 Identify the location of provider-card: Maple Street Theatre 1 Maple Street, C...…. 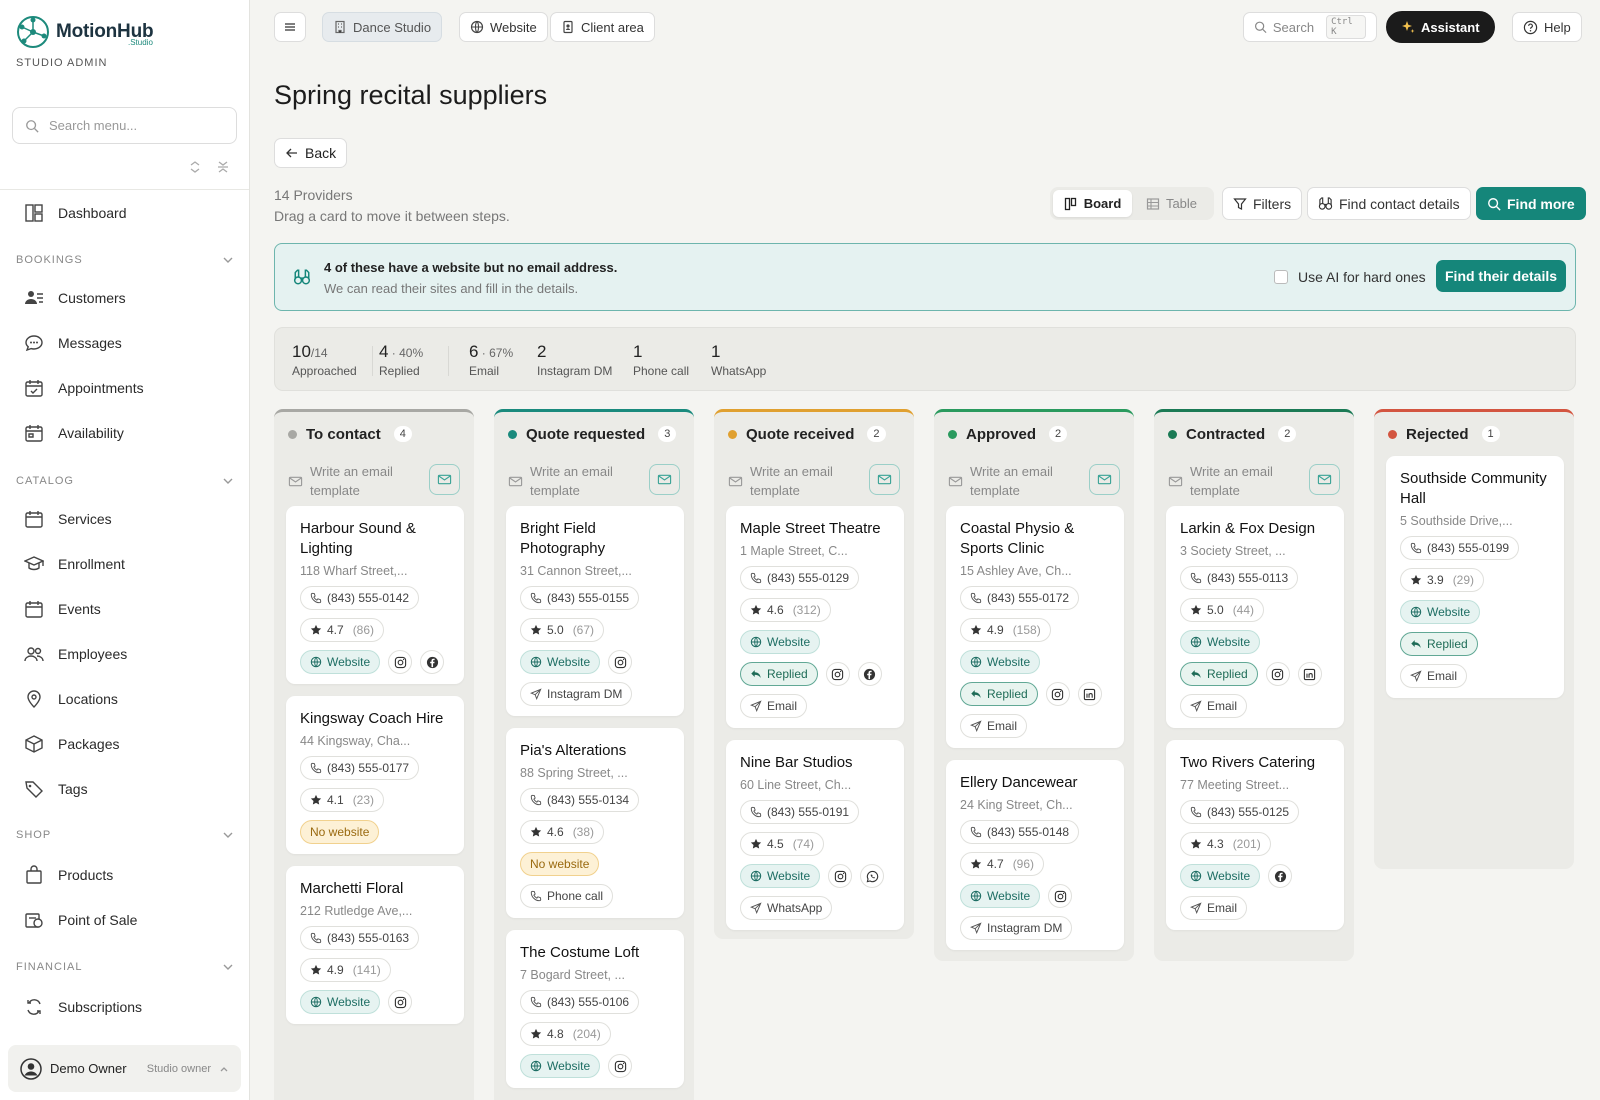
(815, 617).